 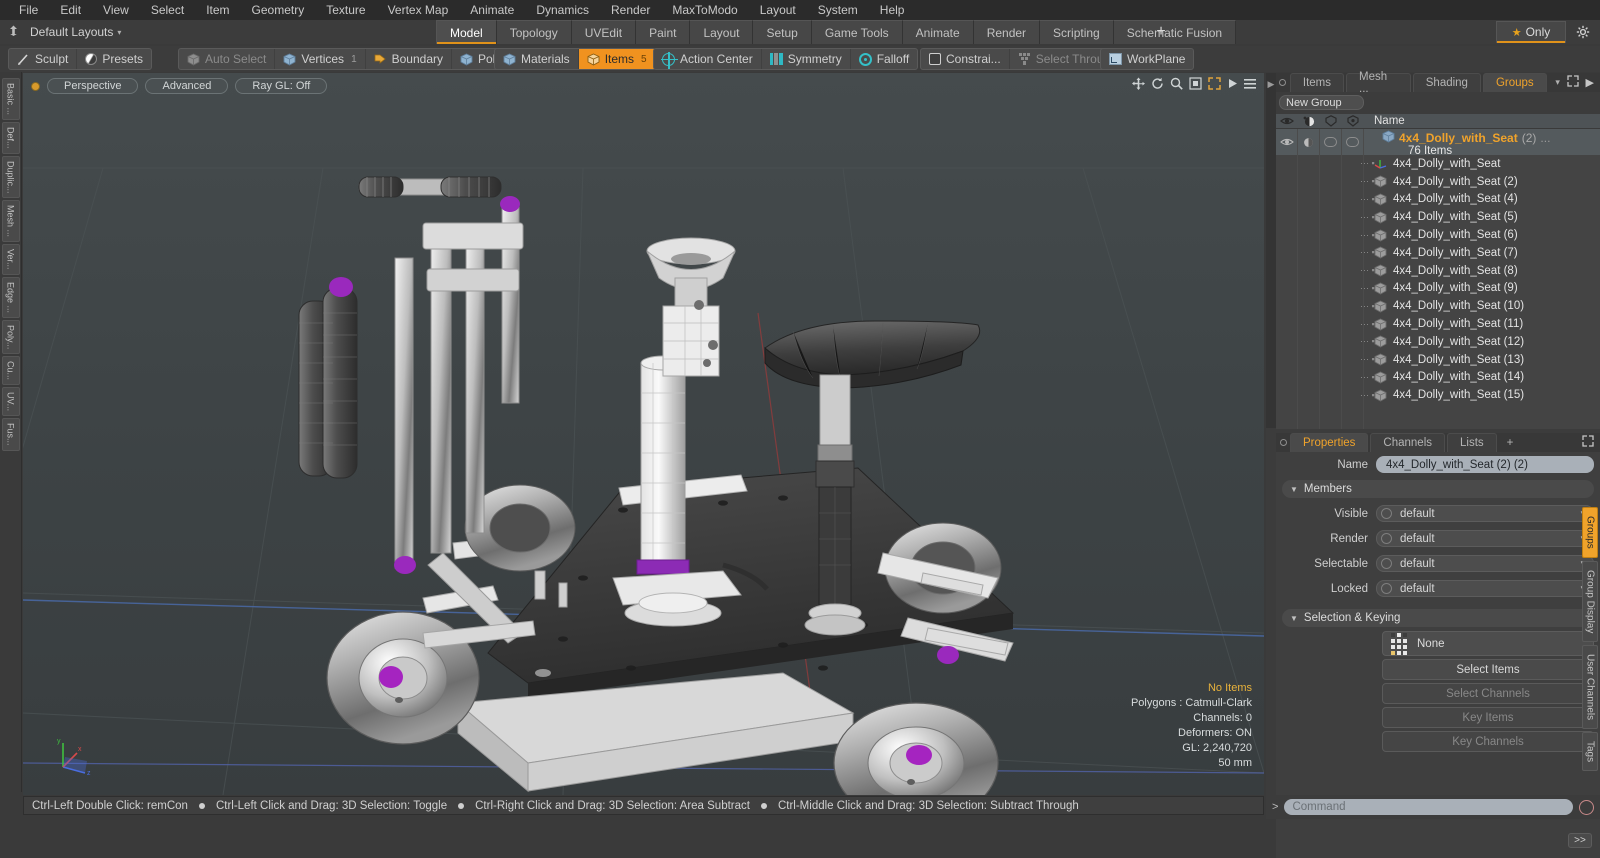 I want to click on tool-vertices: Vertices 1, so click(x=320, y=59).